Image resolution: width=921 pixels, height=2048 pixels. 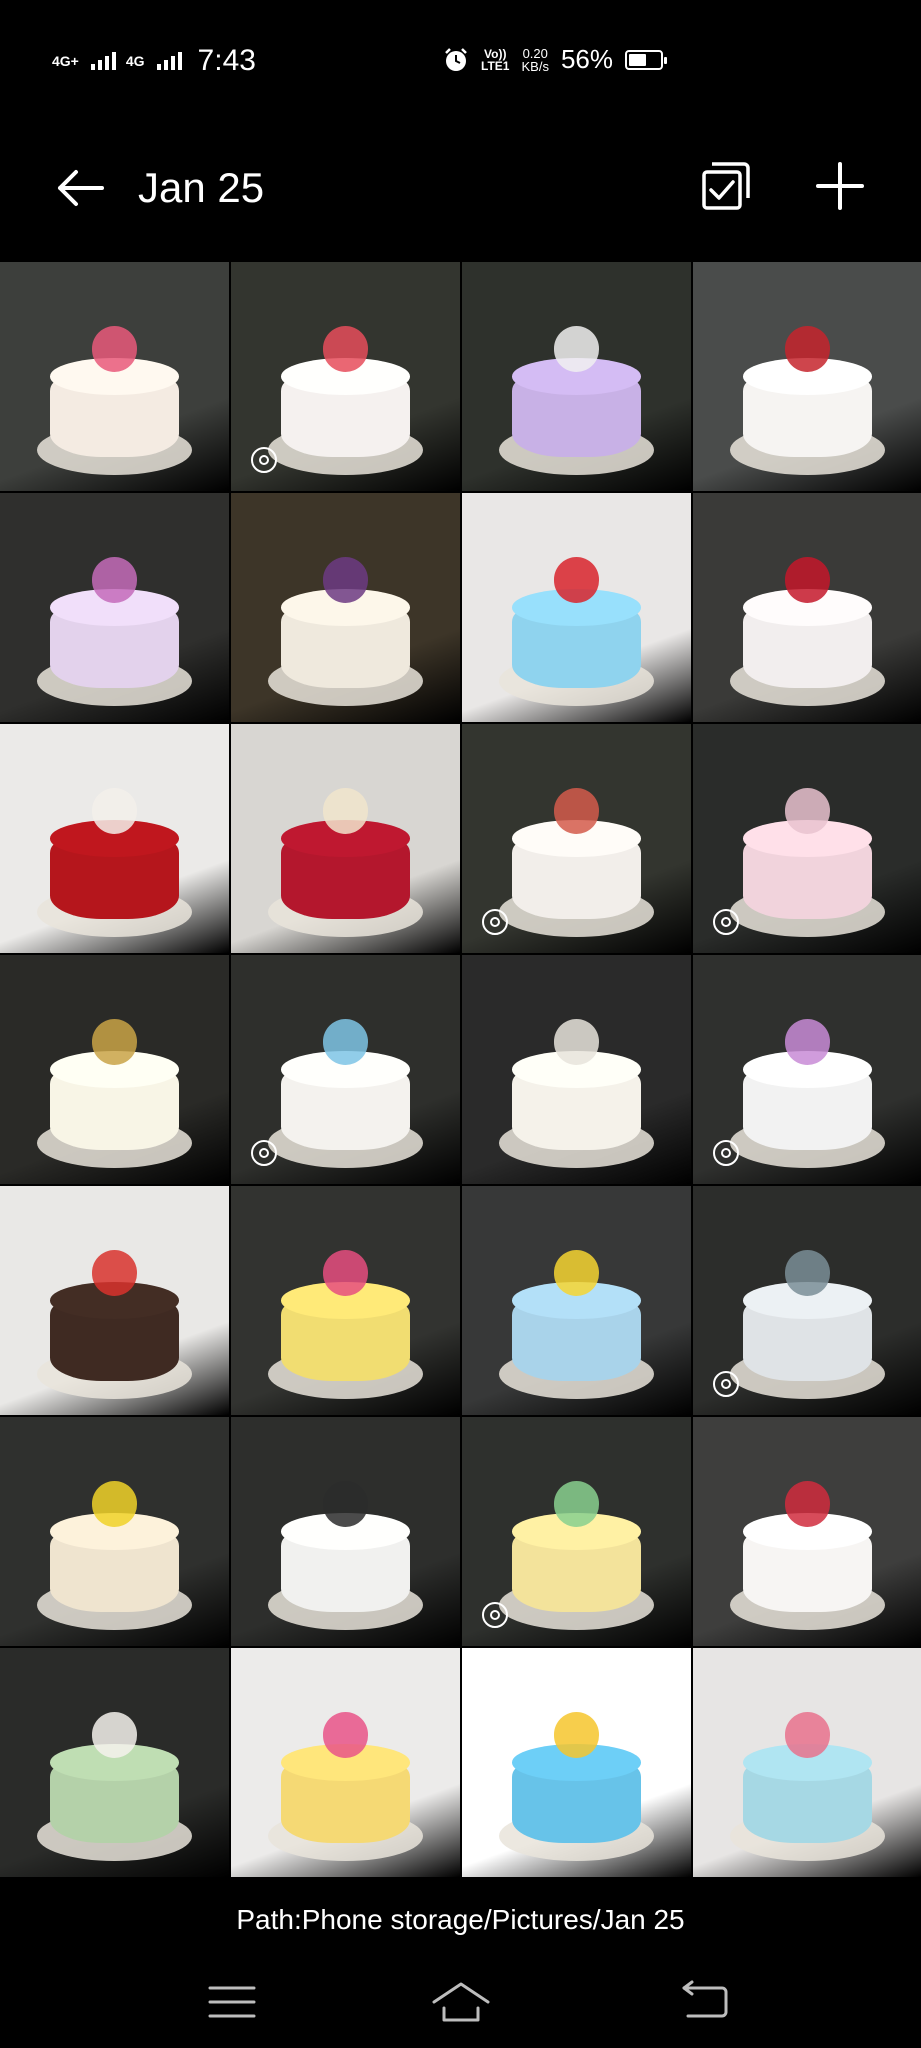 I want to click on home-icon, so click(x=461, y=2002).